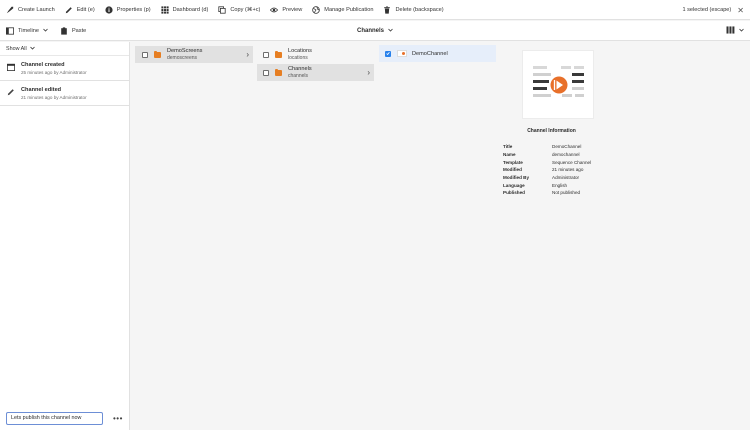 The height and width of the screenshot is (430, 750). What do you see at coordinates (10, 10) in the screenshot?
I see `rocket-icon` at bounding box center [10, 10].